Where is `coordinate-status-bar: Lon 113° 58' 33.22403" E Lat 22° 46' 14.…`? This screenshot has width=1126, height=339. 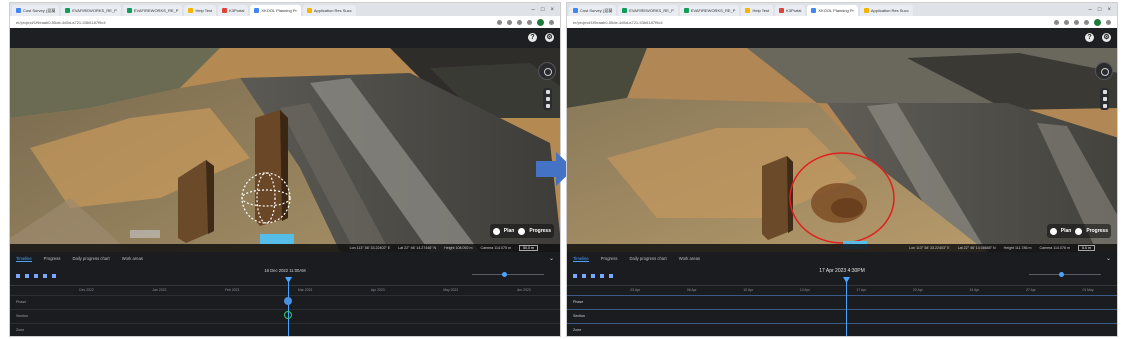 coordinate-status-bar: Lon 113° 58' 33.22403" E Lat 22° 46' 14.… is located at coordinates (842, 248).